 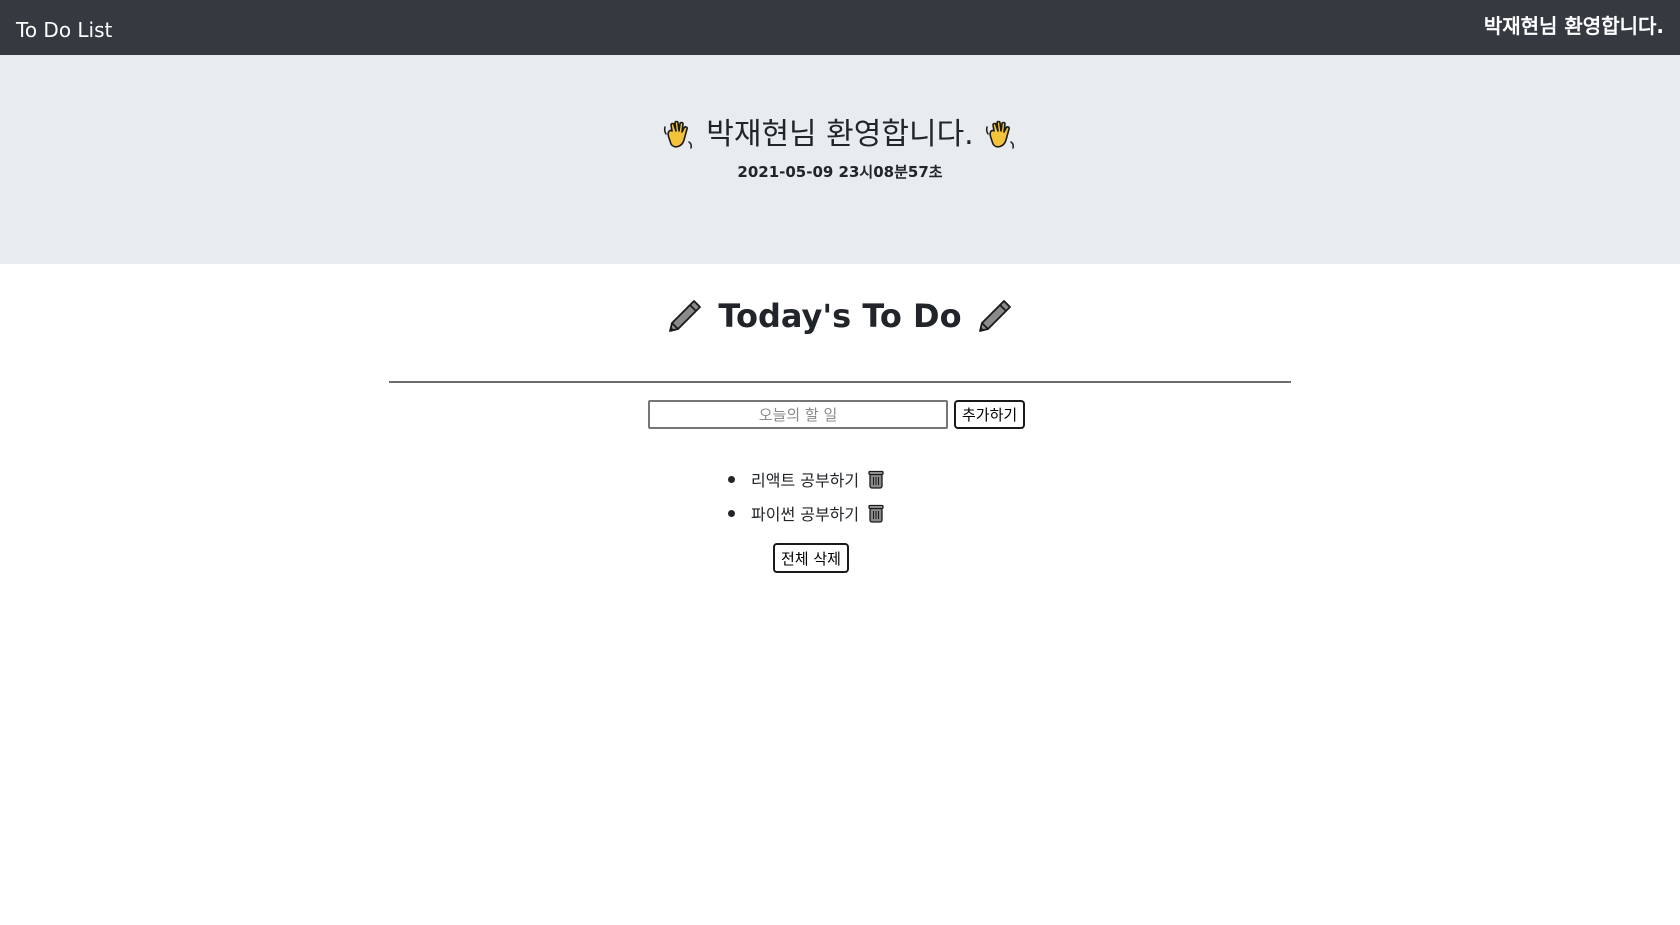 What do you see at coordinates (990, 414) in the screenshot?
I see `add-button: 추가하기` at bounding box center [990, 414].